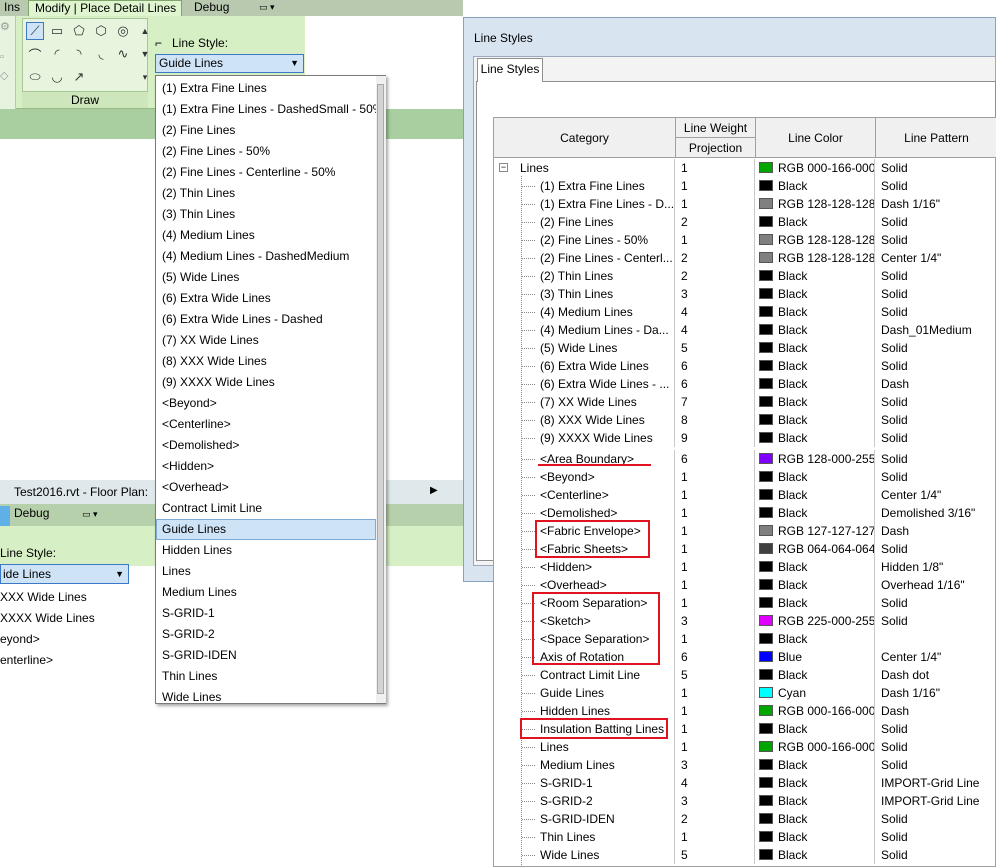  I want to click on dropdown-item: (2) Fine Lines, so click(266, 130).